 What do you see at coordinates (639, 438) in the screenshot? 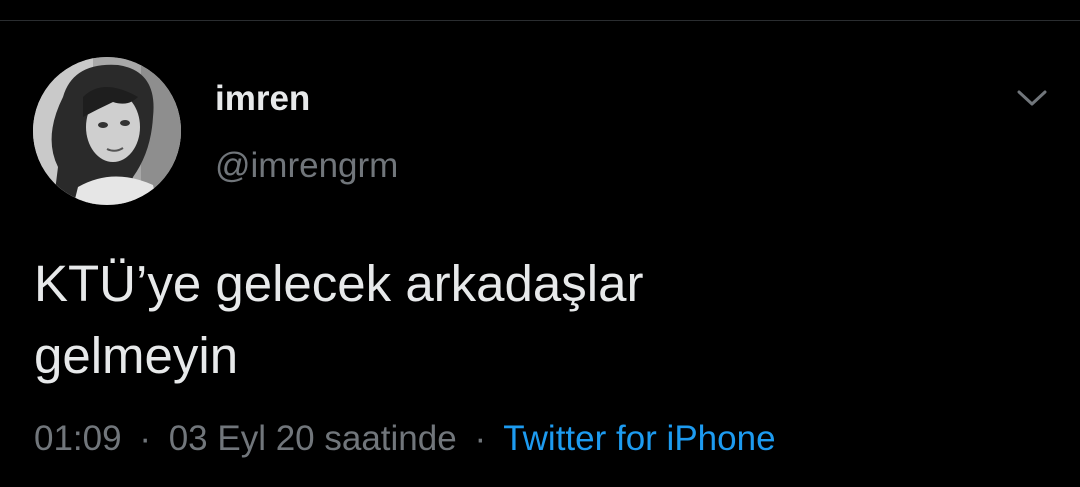
I see `tweet-source-link: Twitter for iPhone` at bounding box center [639, 438].